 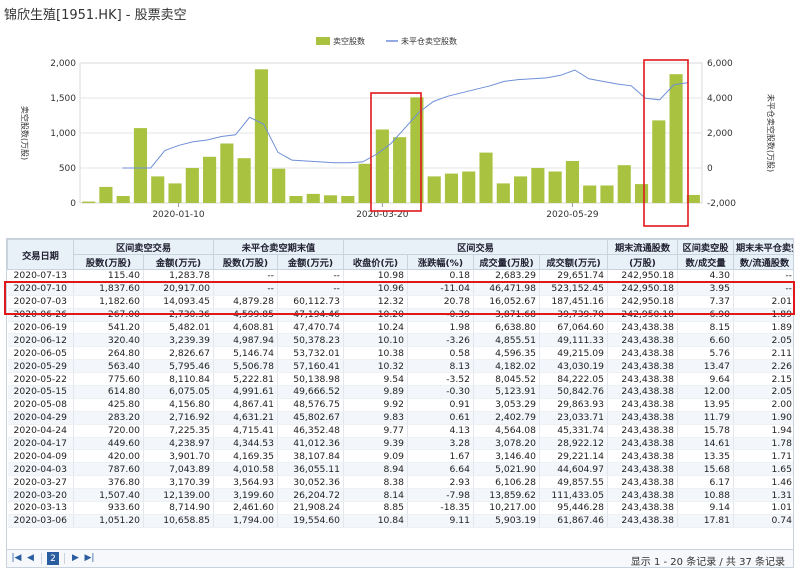 What do you see at coordinates (573, 379) in the screenshot?
I see `table-cell: 84,222.05` at bounding box center [573, 379].